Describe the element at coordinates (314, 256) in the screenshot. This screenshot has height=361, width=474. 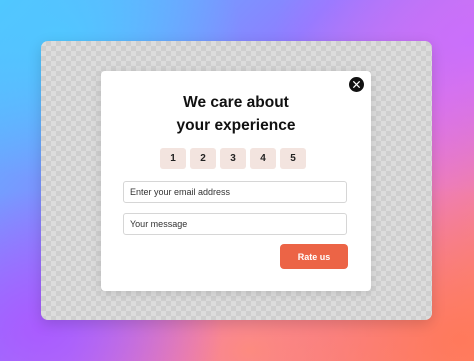
I see `rate-us-button: Rate us` at that location.